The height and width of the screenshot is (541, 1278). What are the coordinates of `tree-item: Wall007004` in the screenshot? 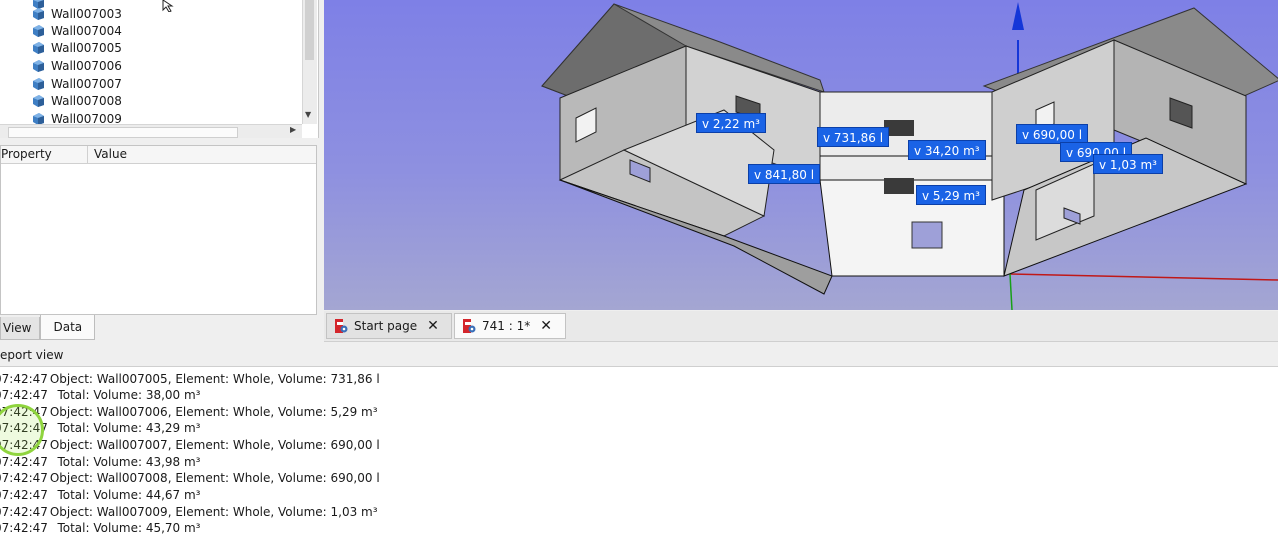 It's located at (77, 30).